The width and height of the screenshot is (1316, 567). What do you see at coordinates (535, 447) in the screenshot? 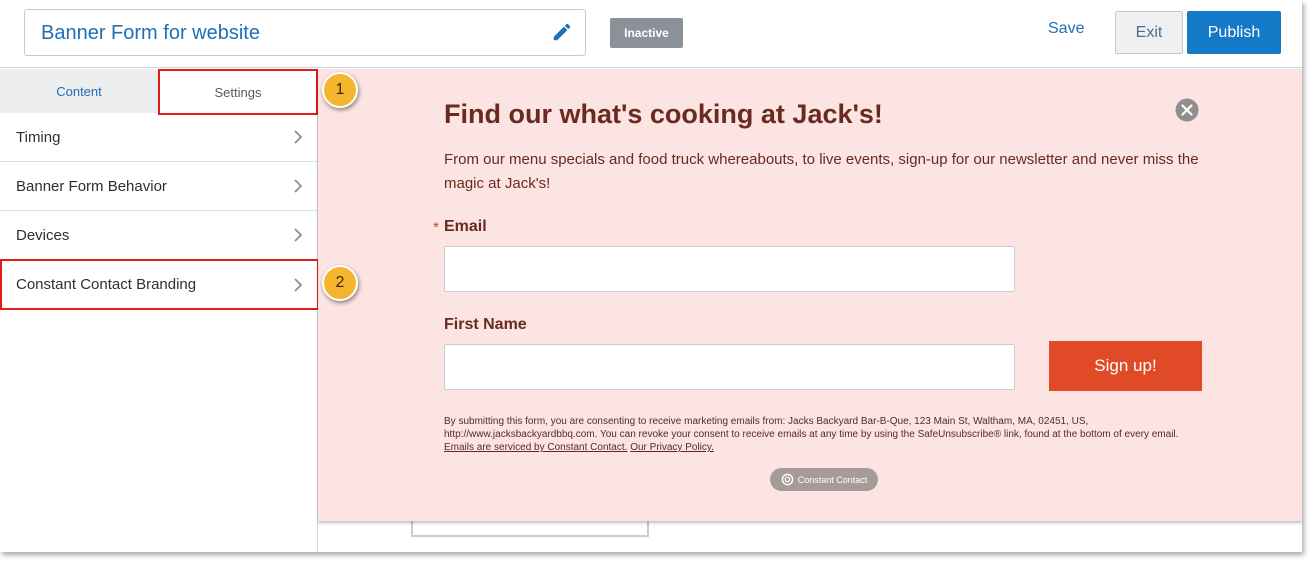
I see `constant-contact-service-link: Emails are serviced by Constant Contact.` at bounding box center [535, 447].